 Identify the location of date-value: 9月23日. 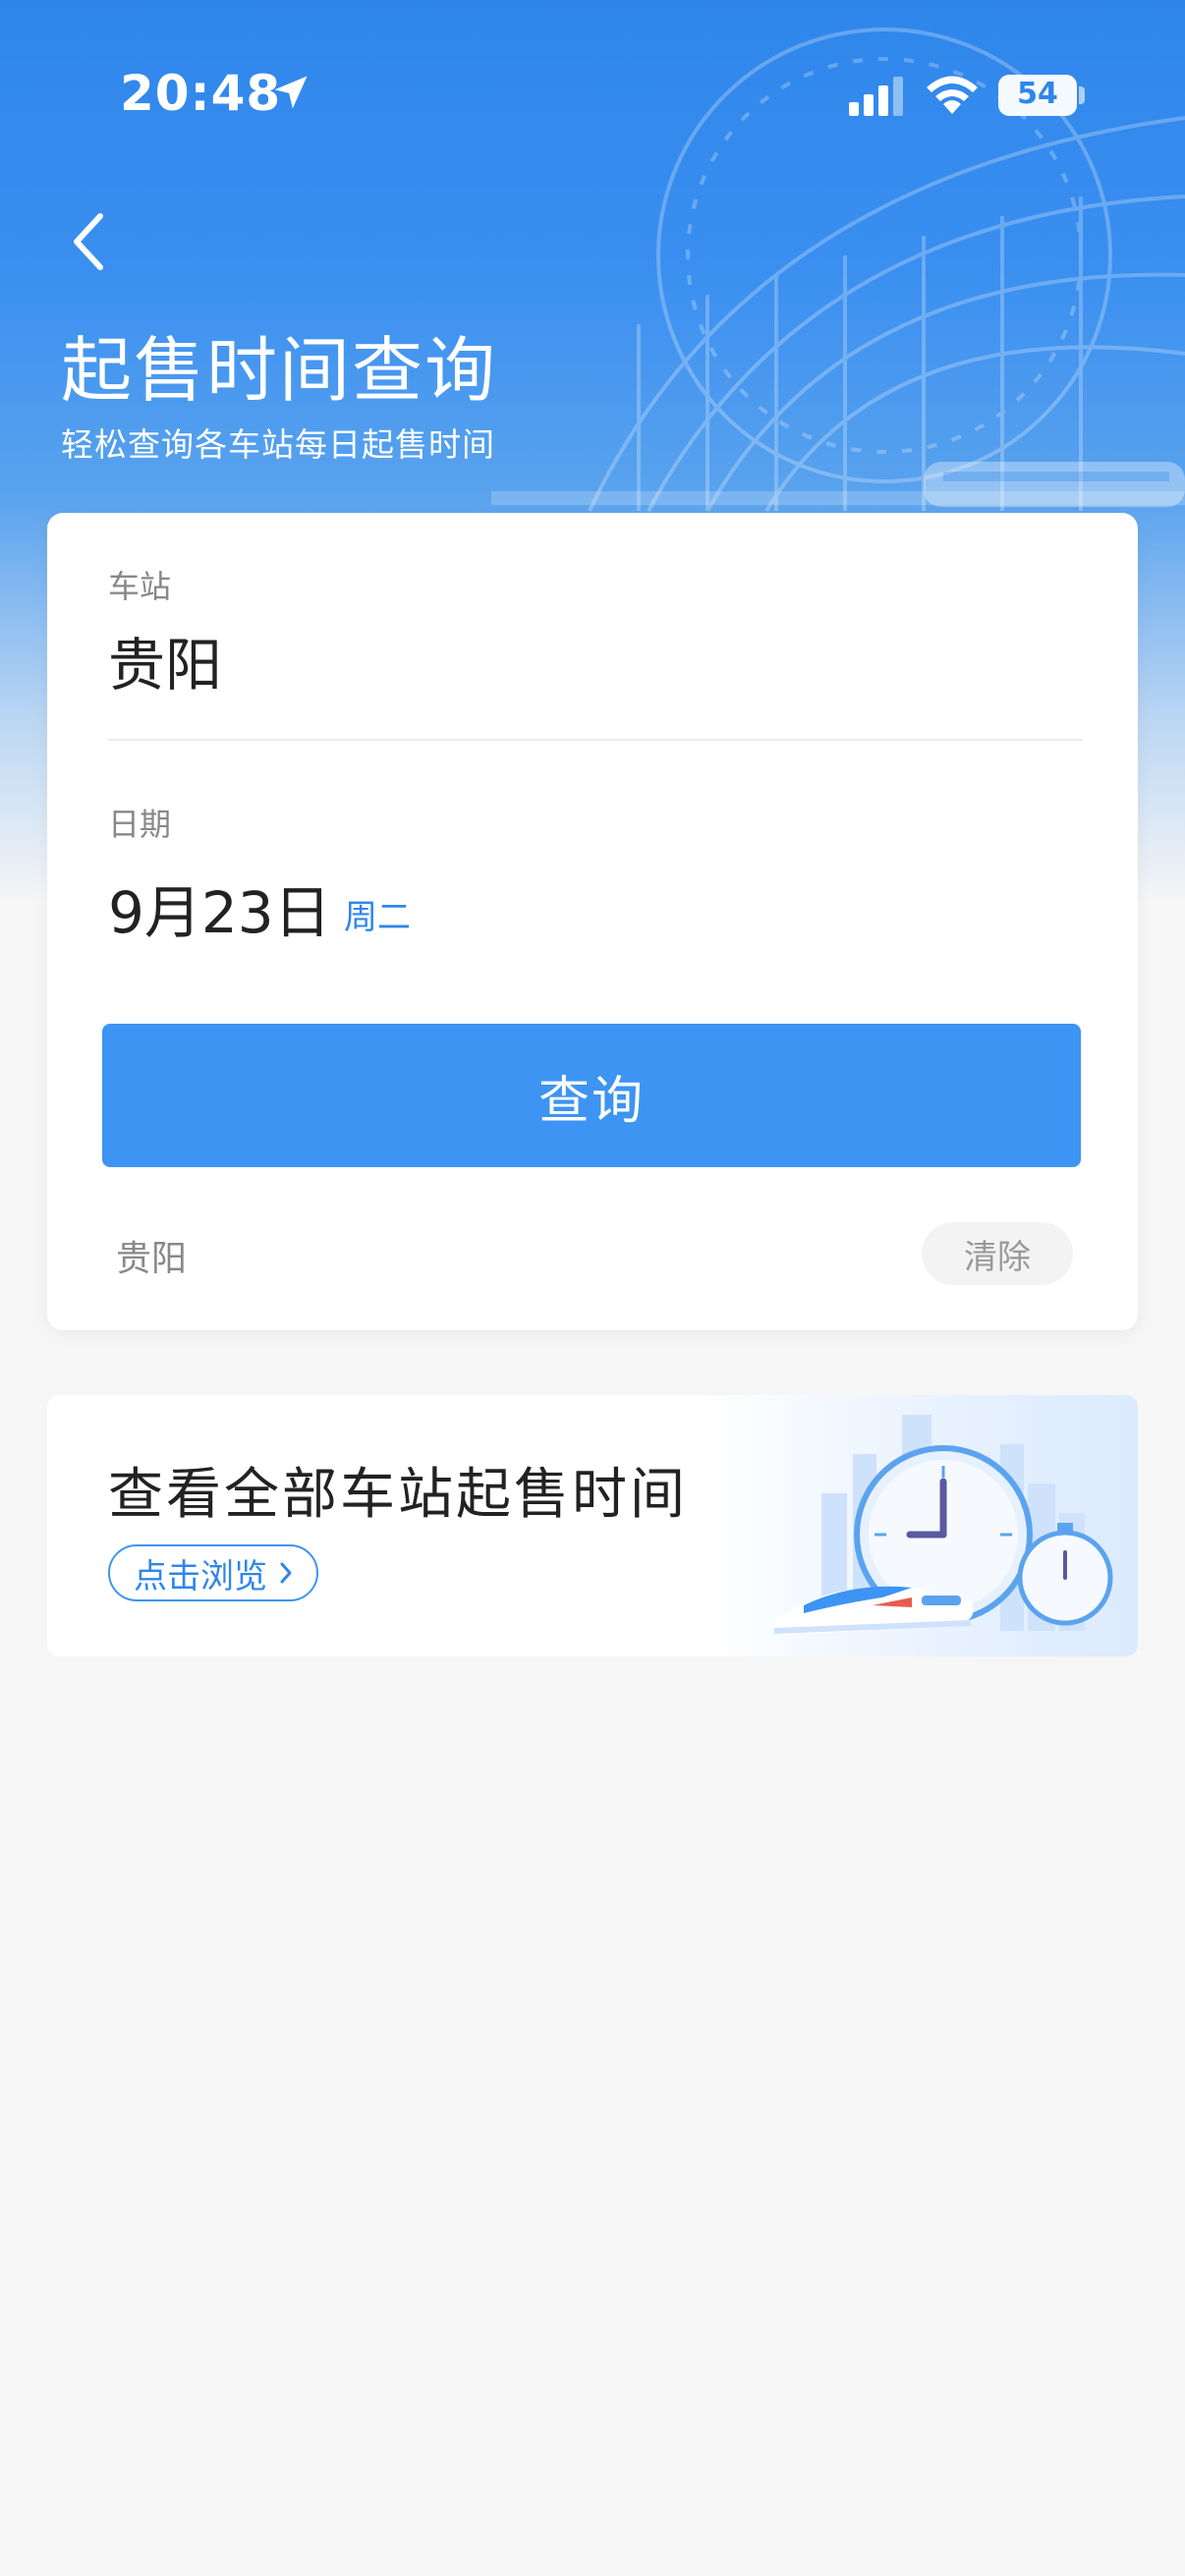
(220, 908).